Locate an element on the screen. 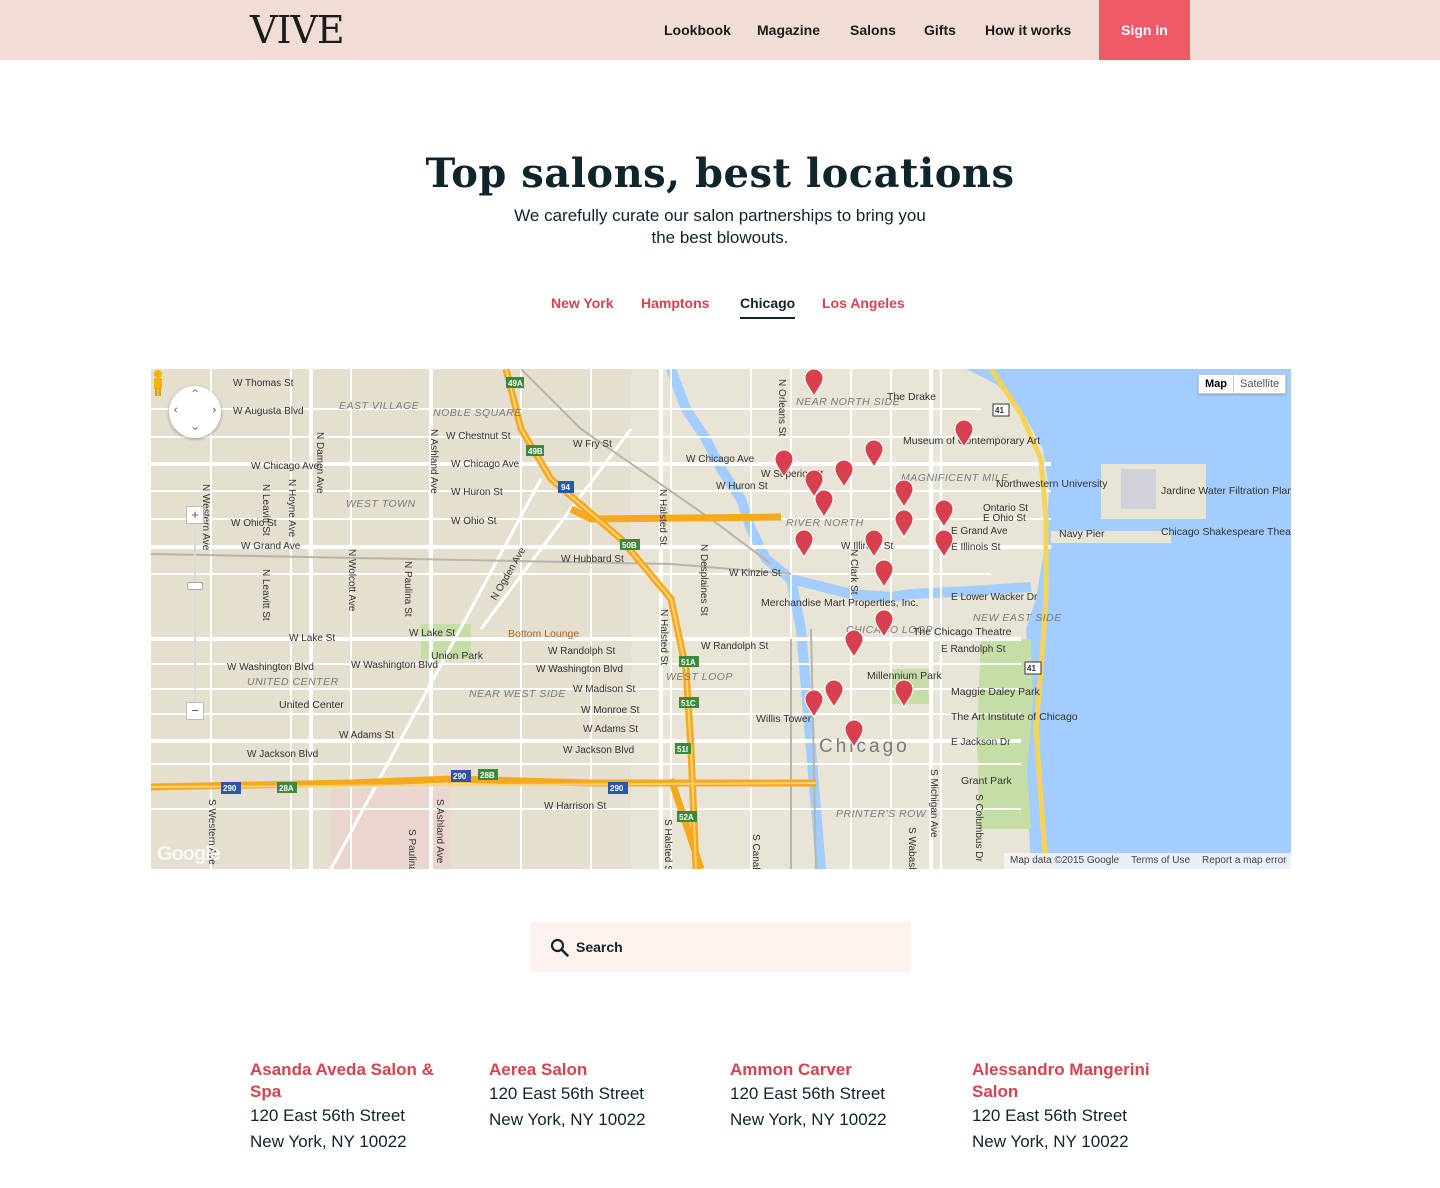 Image resolution: width=1440 pixels, height=1188 pixels. map-label: N Orleans St is located at coordinates (781, 407).